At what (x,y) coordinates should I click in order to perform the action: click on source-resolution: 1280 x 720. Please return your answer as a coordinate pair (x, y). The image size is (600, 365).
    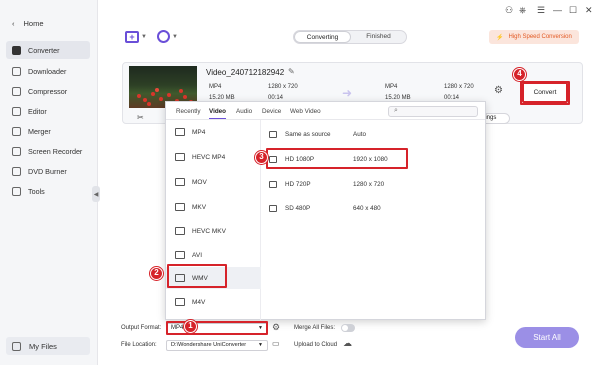
    Looking at the image, I should click on (283, 87).